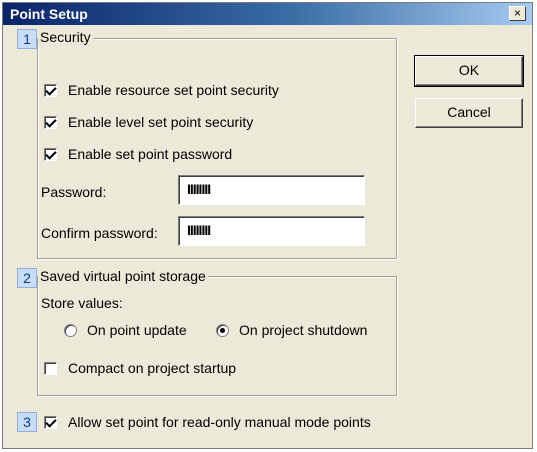 This screenshot has height=452, width=537. What do you see at coordinates (49, 14) in the screenshot?
I see `dialog-title: Point Setup` at bounding box center [49, 14].